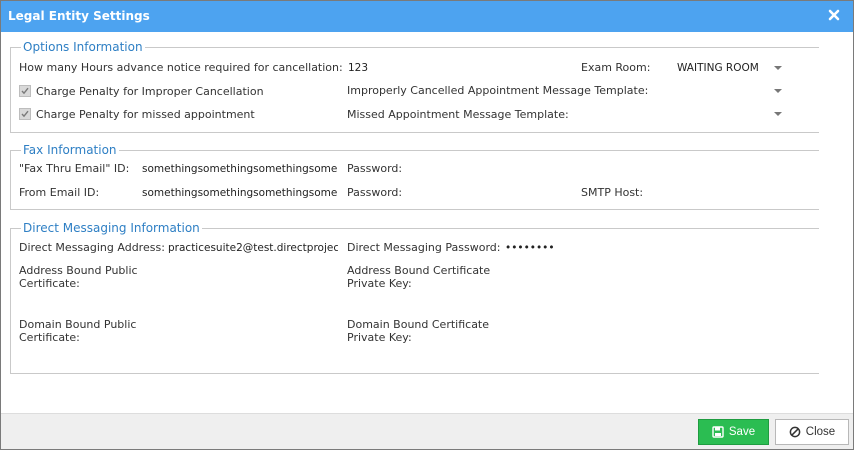 The width and height of the screenshot is (854, 450). I want to click on address-public-cert-label: Address Bound Public, so click(78, 270).